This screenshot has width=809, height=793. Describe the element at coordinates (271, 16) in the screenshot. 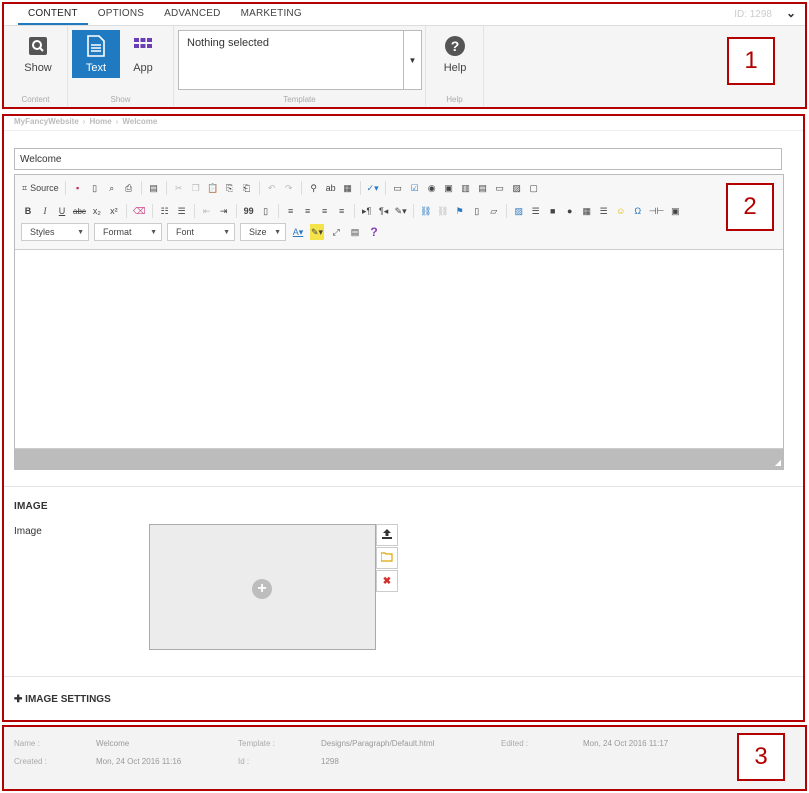

I see `tab-marketing: MARKETING` at that location.